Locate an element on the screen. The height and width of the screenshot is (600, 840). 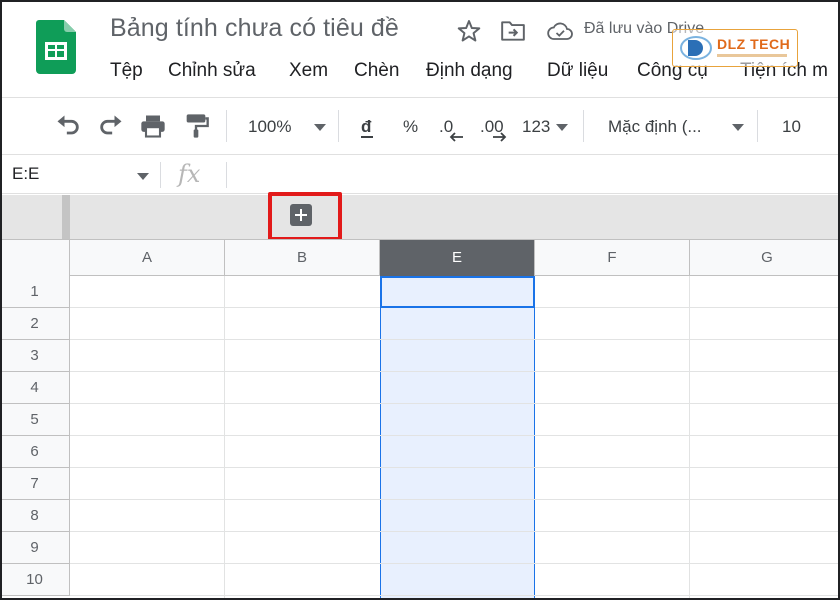
active-cell-e1 is located at coordinates (457, 292).